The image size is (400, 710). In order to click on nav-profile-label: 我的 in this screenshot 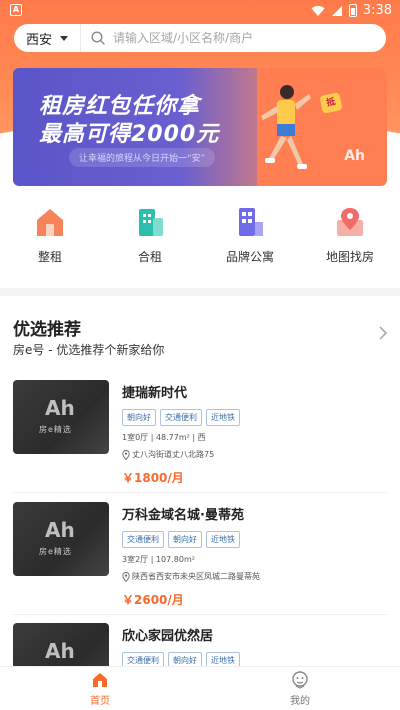, I will do `click(300, 701)`.